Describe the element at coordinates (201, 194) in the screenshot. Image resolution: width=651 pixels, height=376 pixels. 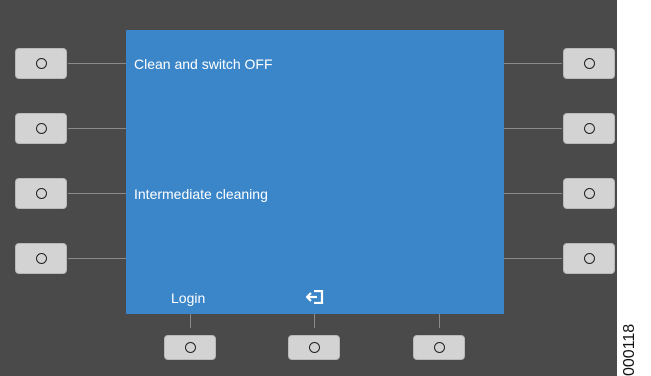
I see `menu-option-intermediate-cleaning: Intermediate cleaning` at that location.